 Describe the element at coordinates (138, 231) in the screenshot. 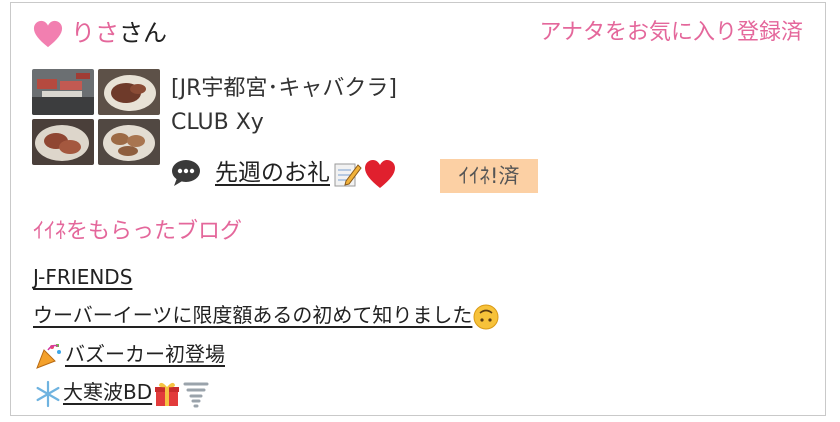

I see `liked-blogs-heading: ｲｲﾈをもらったブログ` at that location.